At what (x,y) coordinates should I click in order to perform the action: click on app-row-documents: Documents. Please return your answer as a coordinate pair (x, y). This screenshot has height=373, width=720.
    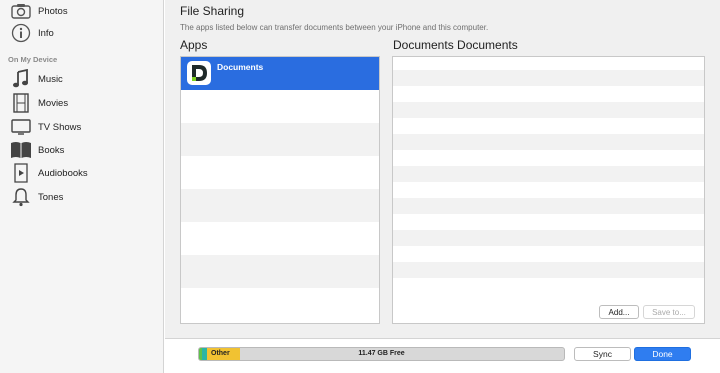
    Looking at the image, I should click on (280, 73).